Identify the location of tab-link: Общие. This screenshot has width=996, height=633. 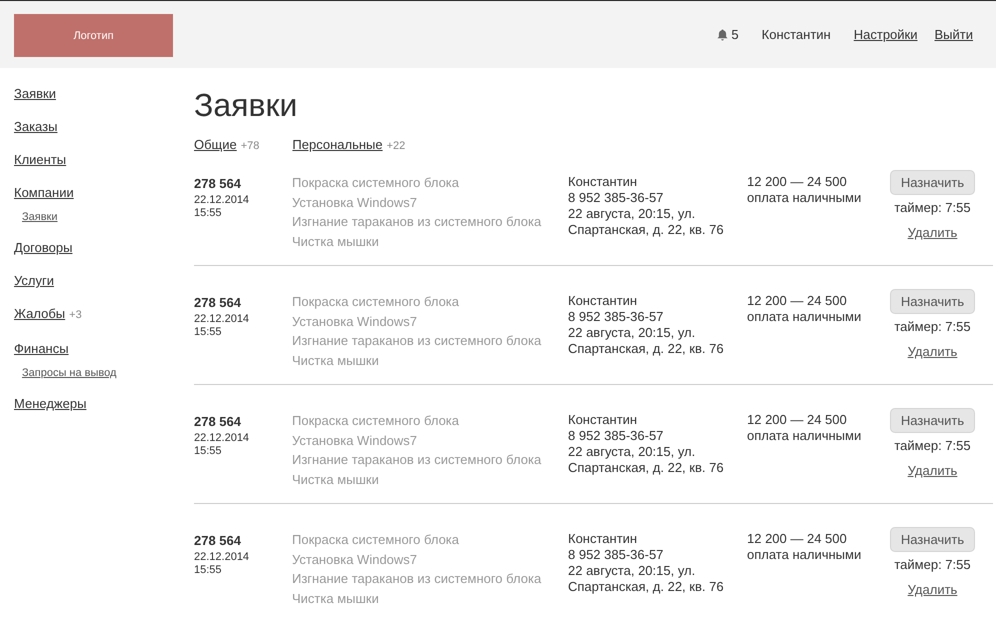
(215, 144).